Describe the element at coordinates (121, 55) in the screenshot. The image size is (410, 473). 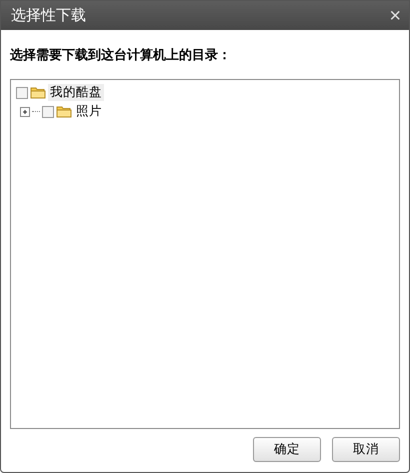
I see `prompt-text: 选择需要下载到这台计算机上的目录：` at that location.